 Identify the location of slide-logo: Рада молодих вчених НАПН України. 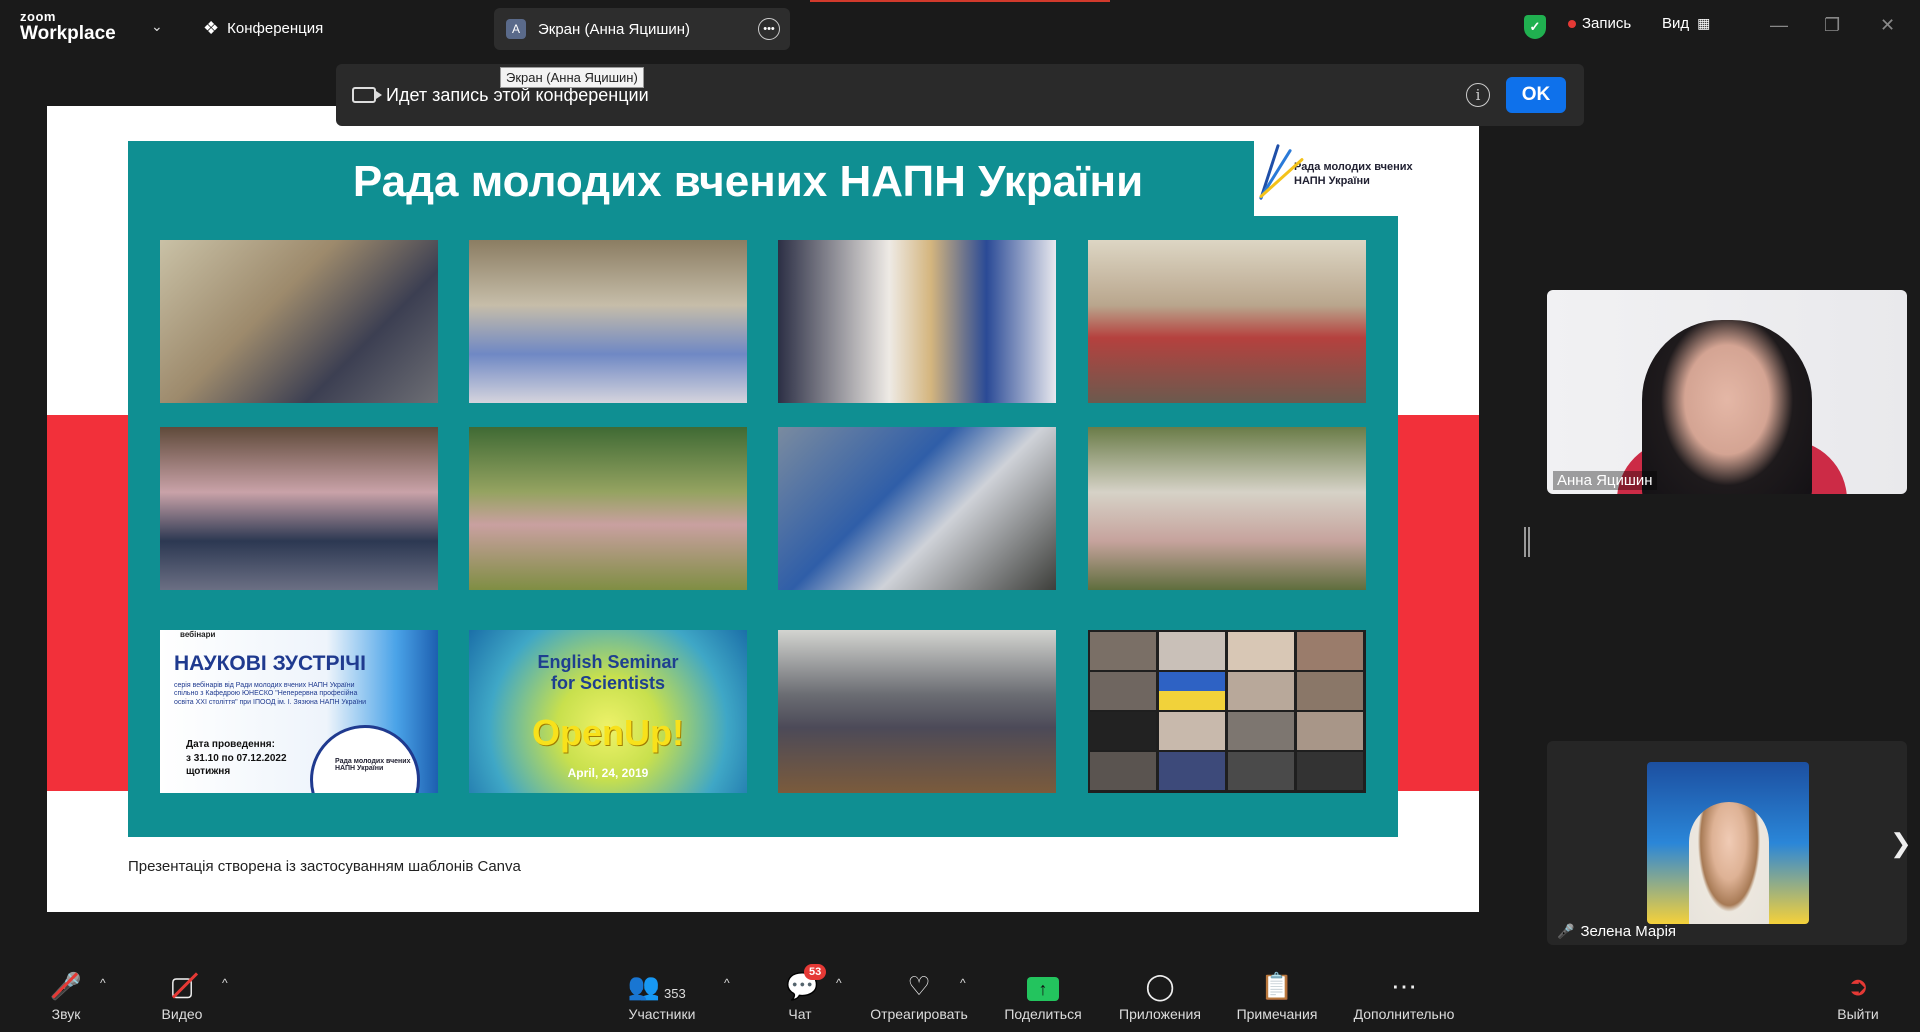
(1334, 174).